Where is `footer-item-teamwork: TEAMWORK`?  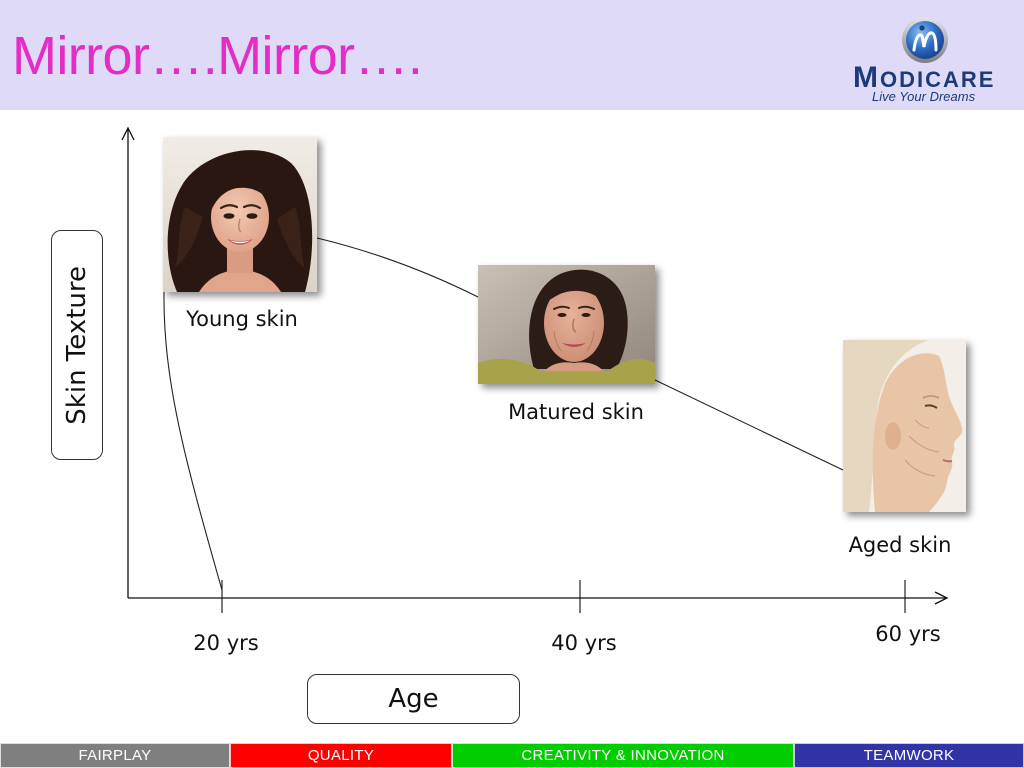
footer-item-teamwork: TEAMWORK is located at coordinates (909, 755).